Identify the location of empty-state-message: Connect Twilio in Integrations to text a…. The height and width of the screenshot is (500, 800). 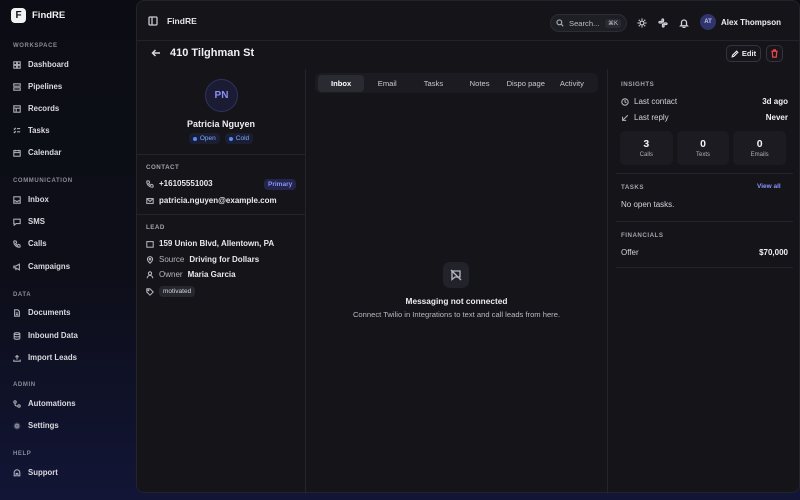
(456, 314).